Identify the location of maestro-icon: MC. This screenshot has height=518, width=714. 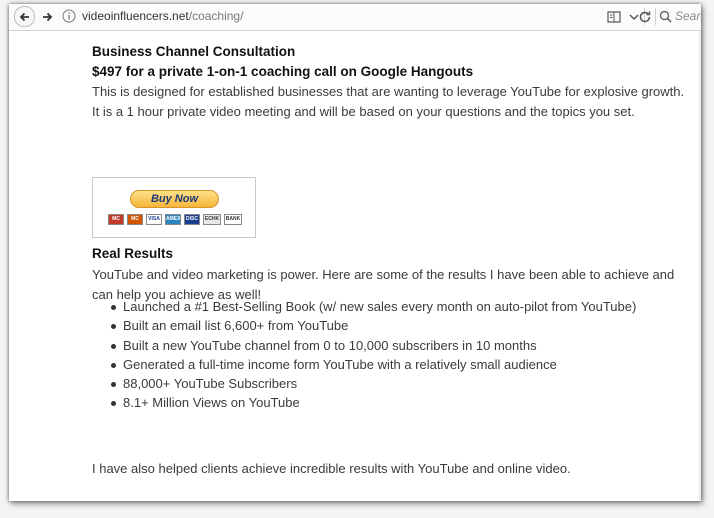
(135, 219).